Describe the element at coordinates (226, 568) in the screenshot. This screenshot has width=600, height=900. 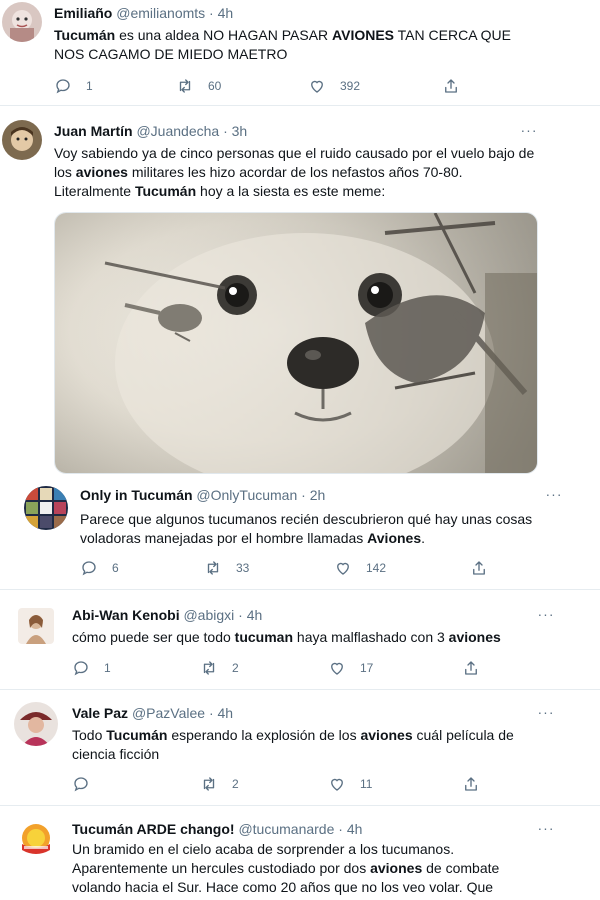
I see `retweet-button: 33` at that location.